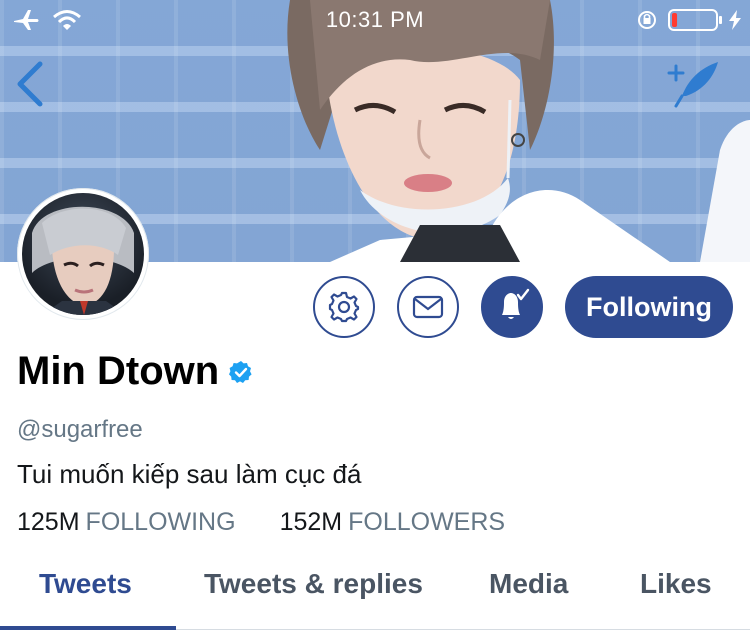  I want to click on profile-bio: Tui muốn kiếp sau làm cục đá, so click(189, 474).